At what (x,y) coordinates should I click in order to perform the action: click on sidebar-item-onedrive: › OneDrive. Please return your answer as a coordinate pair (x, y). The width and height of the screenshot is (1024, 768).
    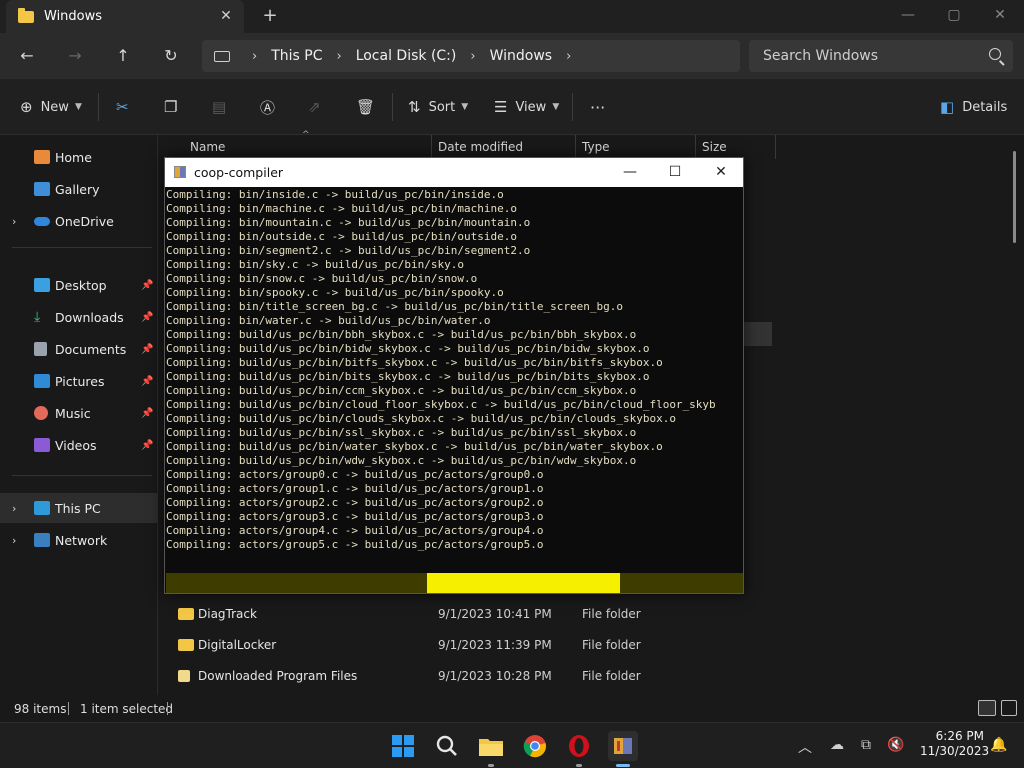
    Looking at the image, I should click on (79, 221).